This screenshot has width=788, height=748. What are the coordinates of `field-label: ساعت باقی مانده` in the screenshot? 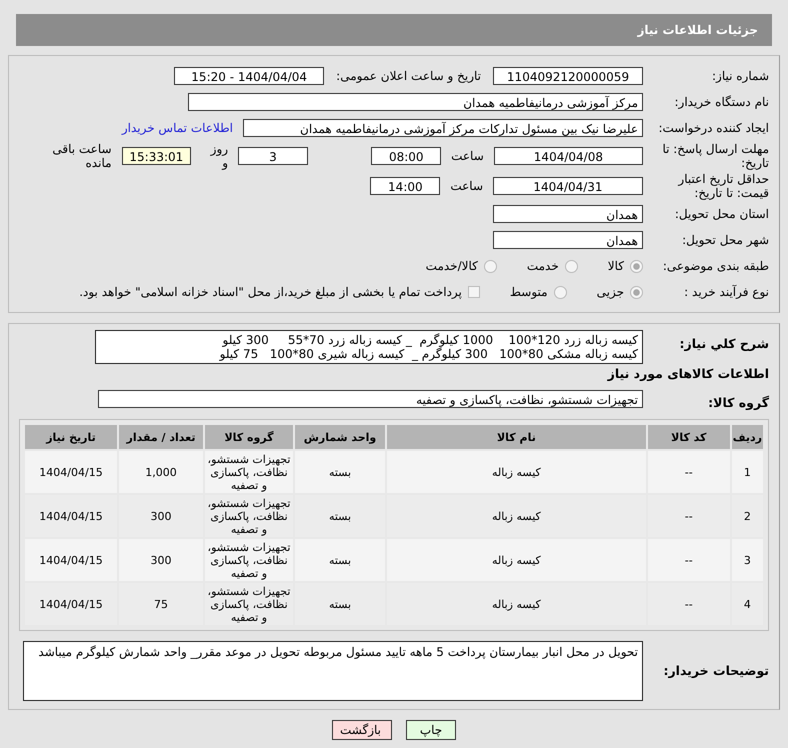 It's located at (81, 156).